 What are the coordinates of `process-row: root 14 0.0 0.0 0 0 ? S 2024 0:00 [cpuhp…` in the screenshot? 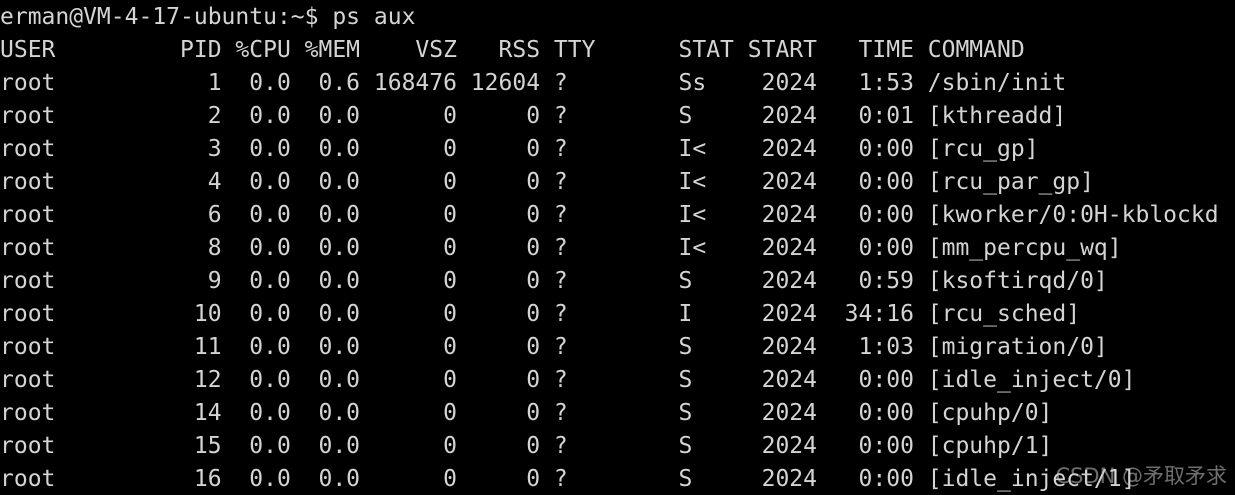 It's located at (526, 413).